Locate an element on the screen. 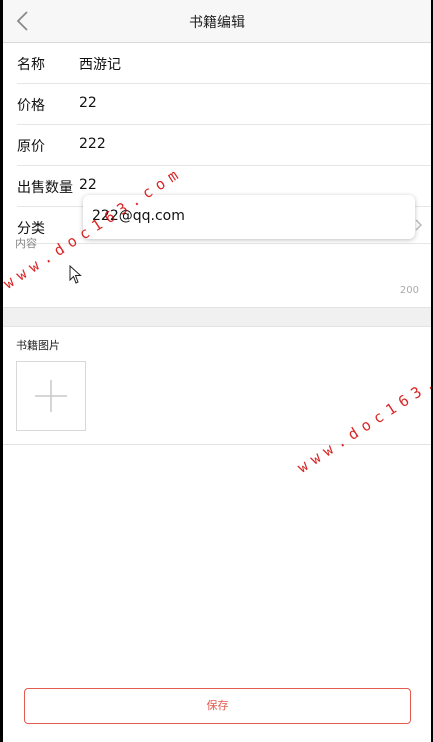 The image size is (433, 742). original-price-row: 原价 222 is located at coordinates (224, 145).